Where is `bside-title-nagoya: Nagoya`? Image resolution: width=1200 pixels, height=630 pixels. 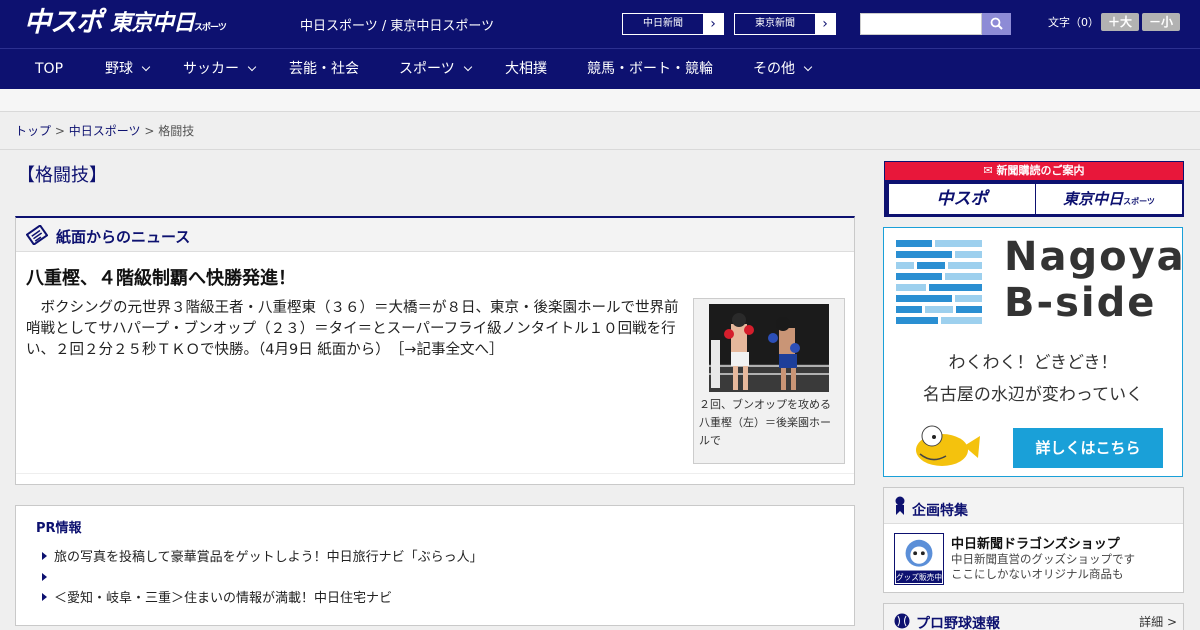
bside-title-nagoya: Nagoya is located at coordinates (1095, 257).